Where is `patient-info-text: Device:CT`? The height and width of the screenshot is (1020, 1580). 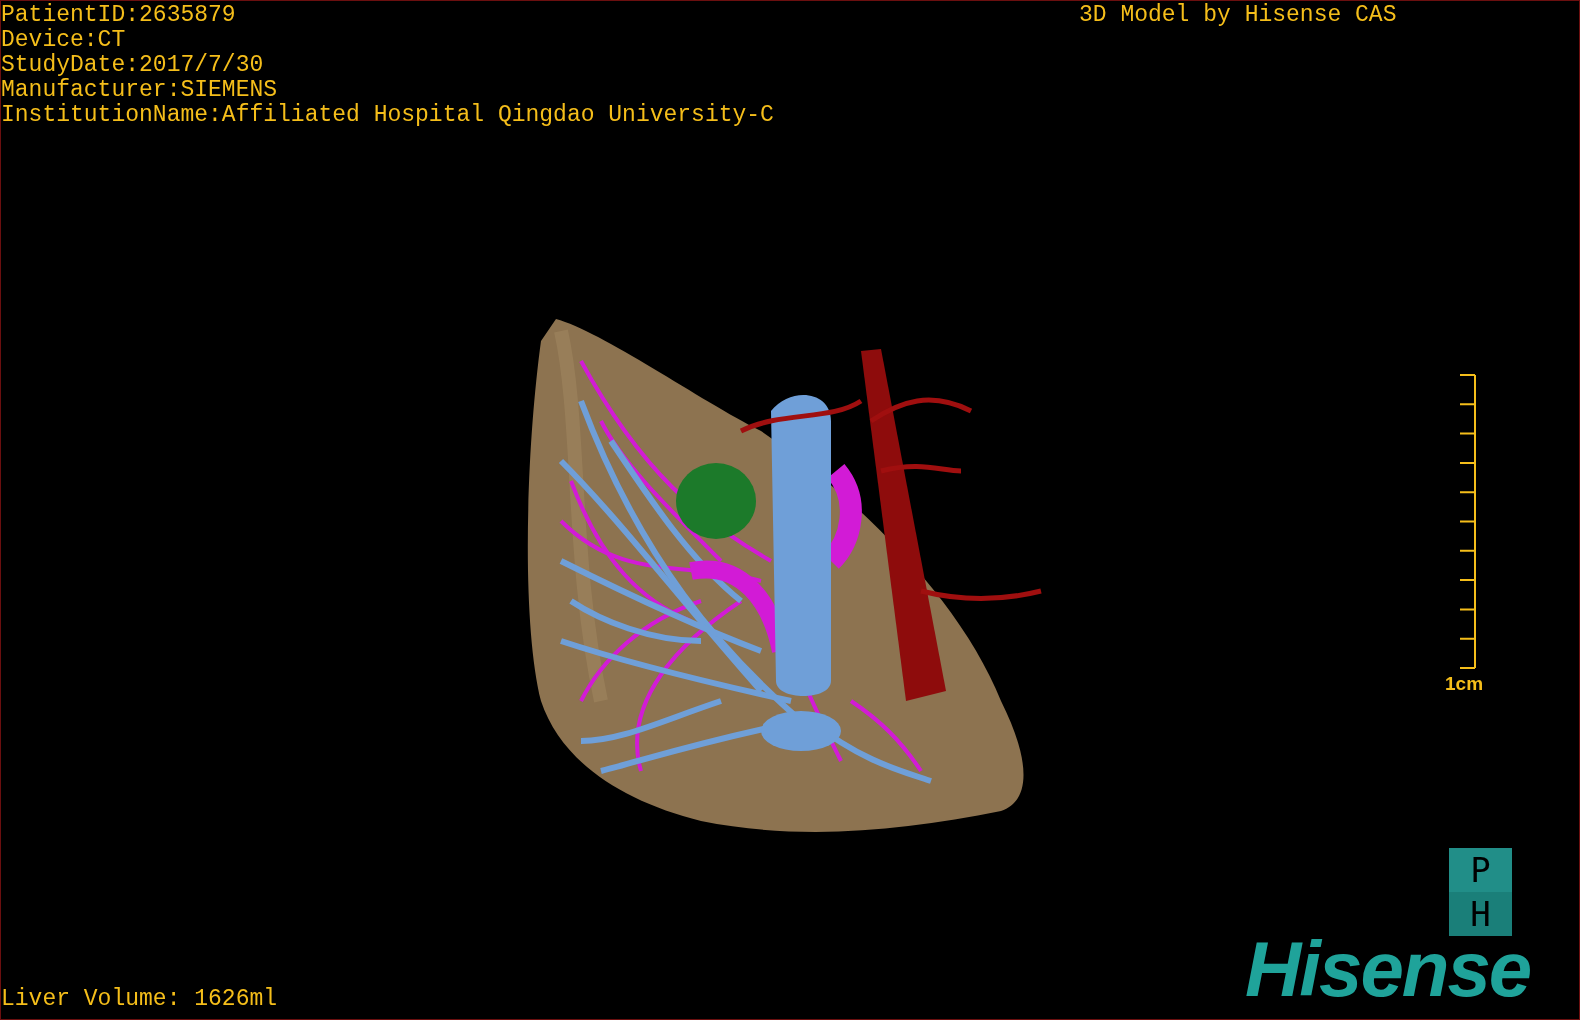
patient-info-text: Device:CT is located at coordinates (64, 40).